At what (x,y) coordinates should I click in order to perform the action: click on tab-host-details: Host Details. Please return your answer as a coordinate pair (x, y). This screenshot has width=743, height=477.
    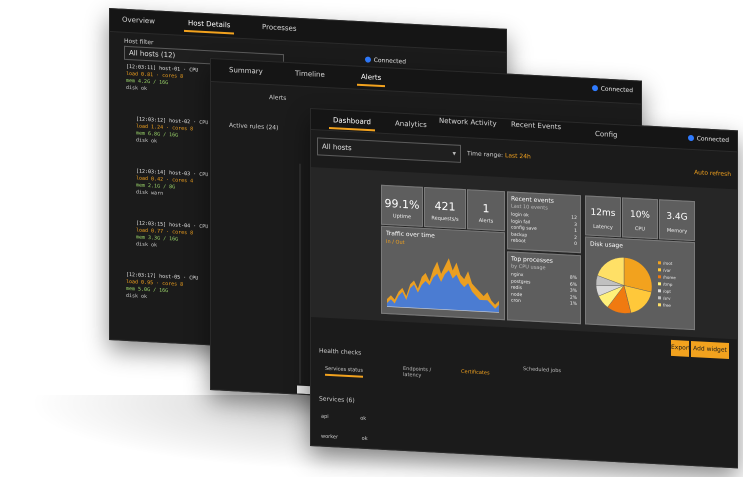
    Looking at the image, I should click on (209, 24).